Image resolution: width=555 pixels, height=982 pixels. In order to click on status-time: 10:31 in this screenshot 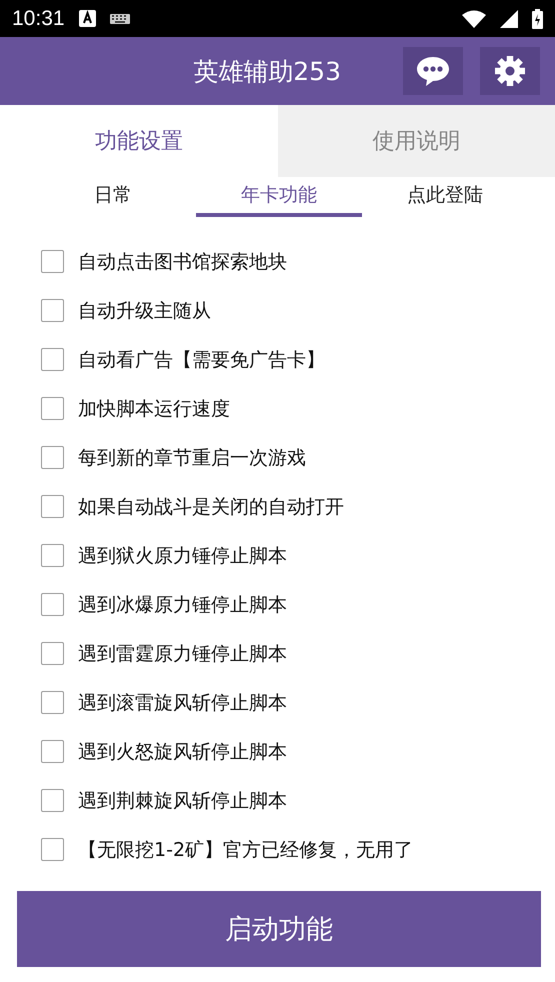, I will do `click(38, 18)`.